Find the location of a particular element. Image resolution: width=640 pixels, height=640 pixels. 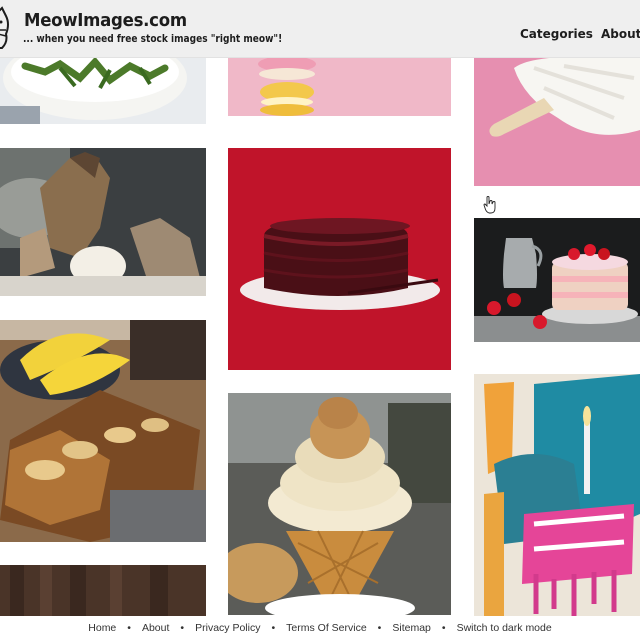

red-cake-image is located at coordinates (339, 259).